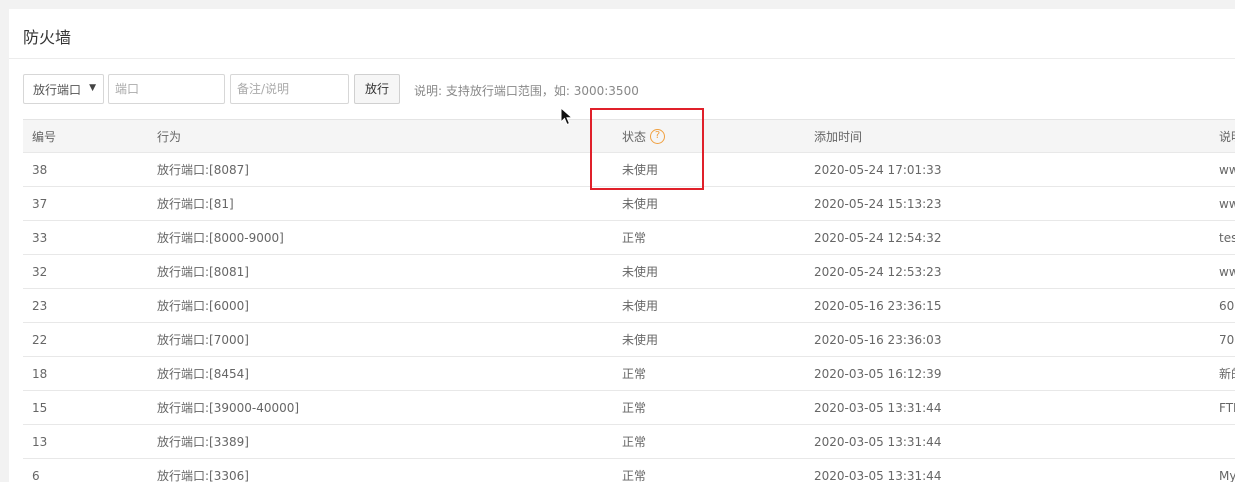  I want to click on mouse-pointer-icon, so click(567, 116).